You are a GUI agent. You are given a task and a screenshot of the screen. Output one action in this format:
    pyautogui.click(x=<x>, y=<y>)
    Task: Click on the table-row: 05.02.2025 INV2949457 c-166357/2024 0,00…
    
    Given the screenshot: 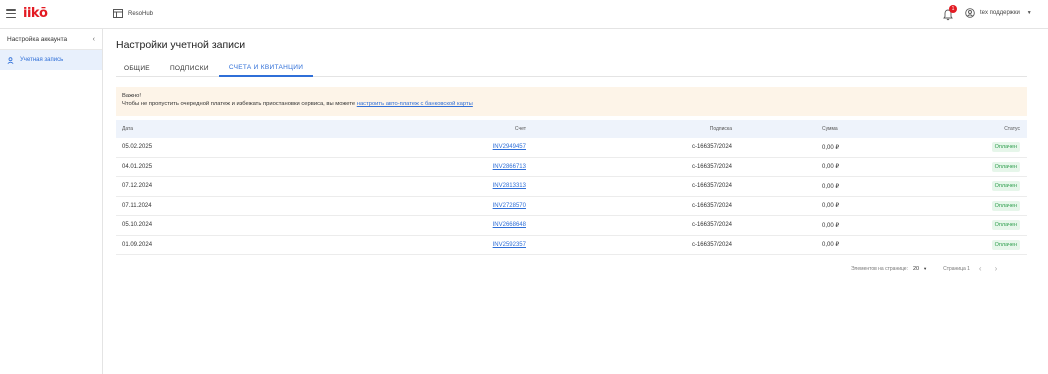 What is the action you would take?
    pyautogui.click(x=571, y=148)
    